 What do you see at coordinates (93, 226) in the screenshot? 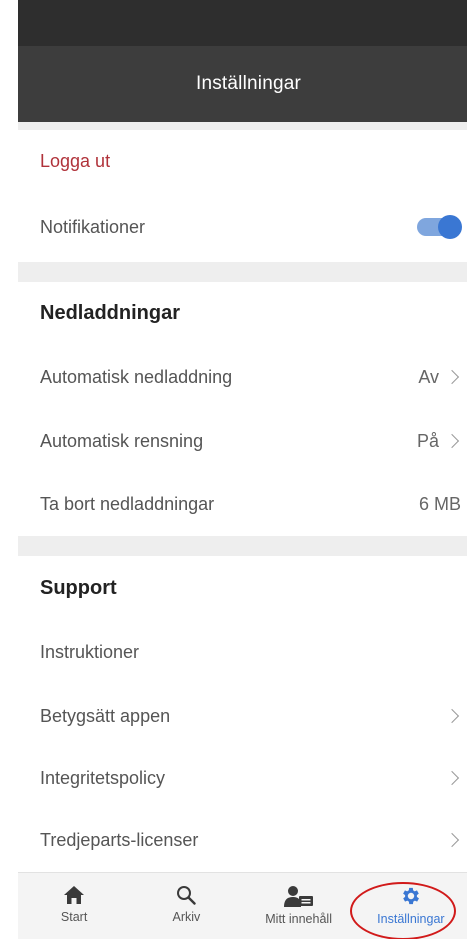
I see `notifications-label: Notifikationer` at bounding box center [93, 226].